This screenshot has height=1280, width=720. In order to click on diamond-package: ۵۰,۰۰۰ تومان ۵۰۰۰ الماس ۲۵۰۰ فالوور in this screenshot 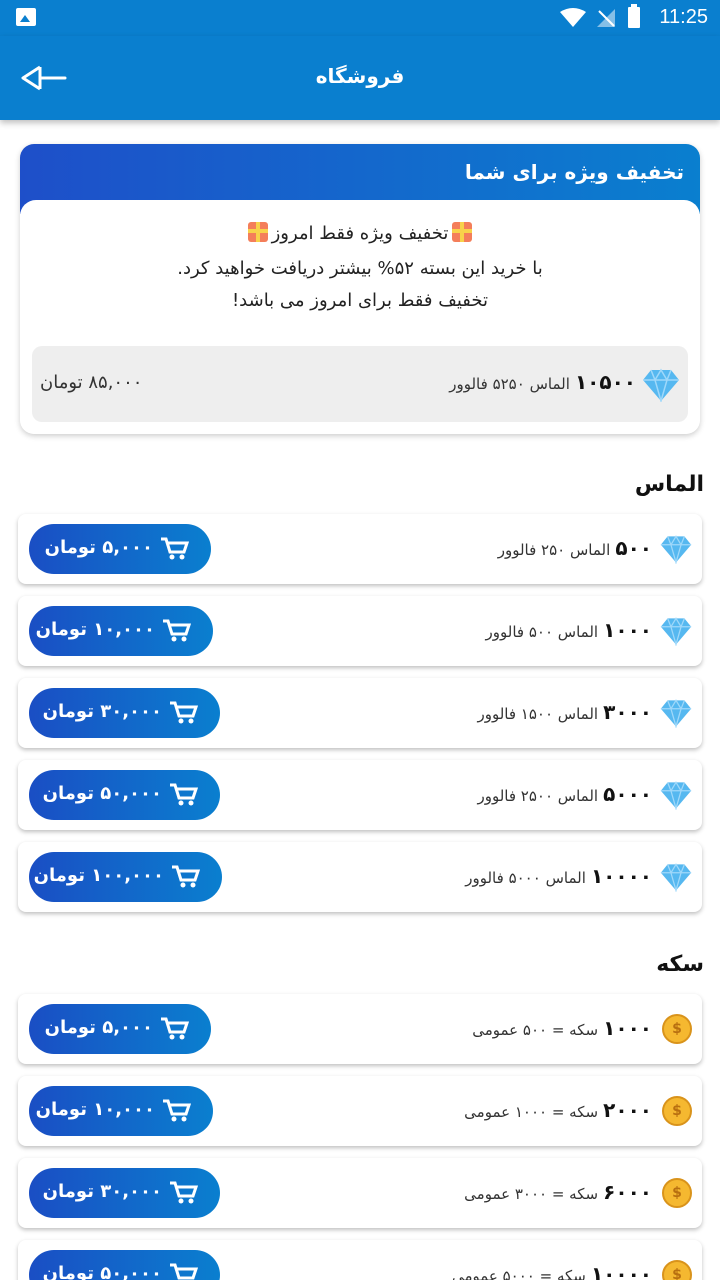, I will do `click(360, 795)`.